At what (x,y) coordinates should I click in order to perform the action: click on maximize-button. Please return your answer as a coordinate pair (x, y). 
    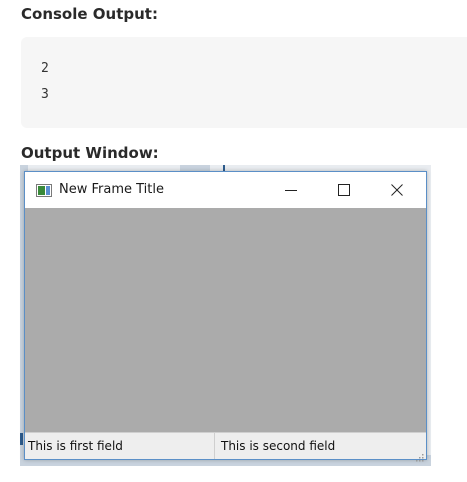
    Looking at the image, I should click on (344, 190).